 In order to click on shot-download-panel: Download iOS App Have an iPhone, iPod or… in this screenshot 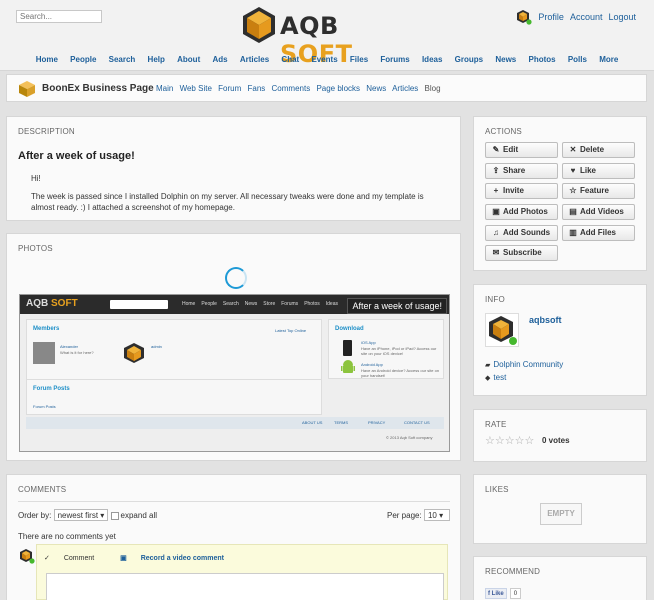, I will do `click(386, 349)`.